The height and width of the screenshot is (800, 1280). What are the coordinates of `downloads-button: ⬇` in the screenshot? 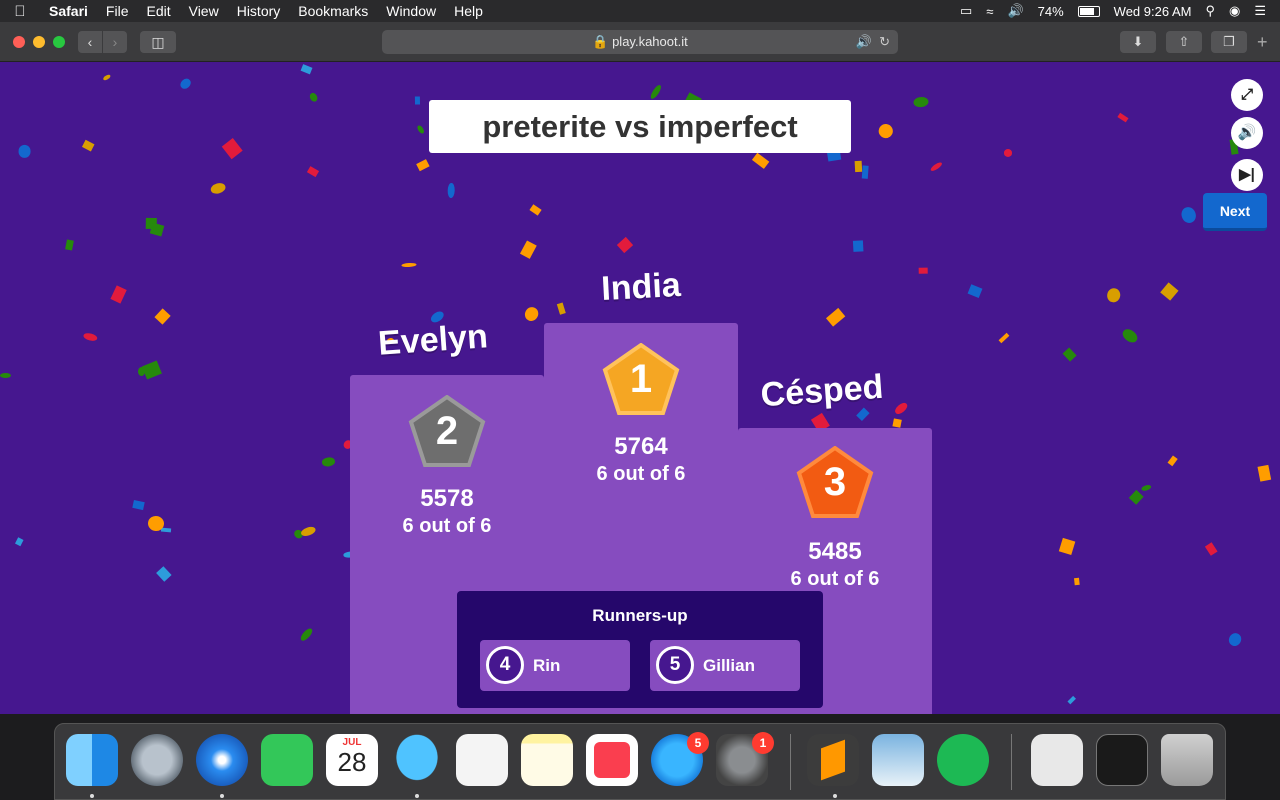 It's located at (1138, 42).